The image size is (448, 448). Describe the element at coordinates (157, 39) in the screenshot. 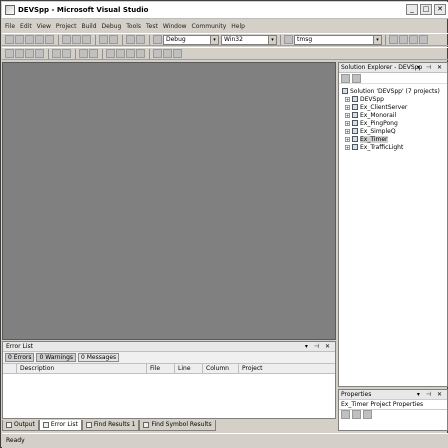

I see `start-debug-icon` at that location.